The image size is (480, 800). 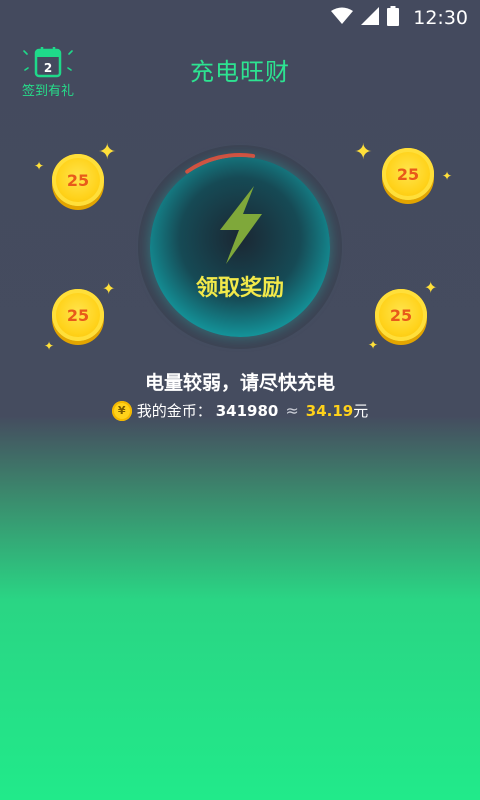 I want to click on balance-coins: 341980, so click(x=247, y=410).